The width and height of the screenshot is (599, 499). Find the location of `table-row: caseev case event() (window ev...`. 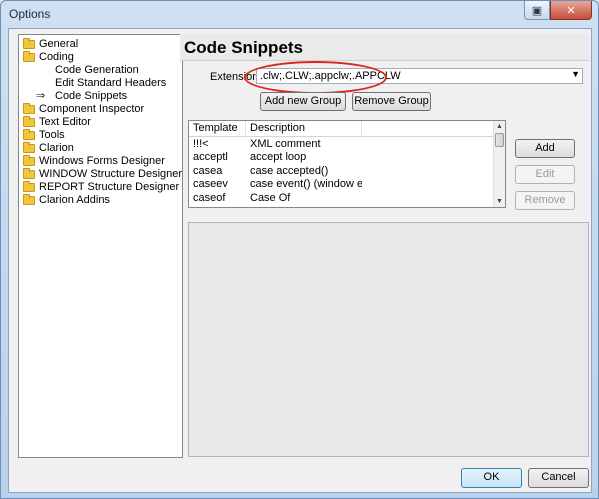

table-row: caseev case event() (window ev... is located at coordinates (342, 184).